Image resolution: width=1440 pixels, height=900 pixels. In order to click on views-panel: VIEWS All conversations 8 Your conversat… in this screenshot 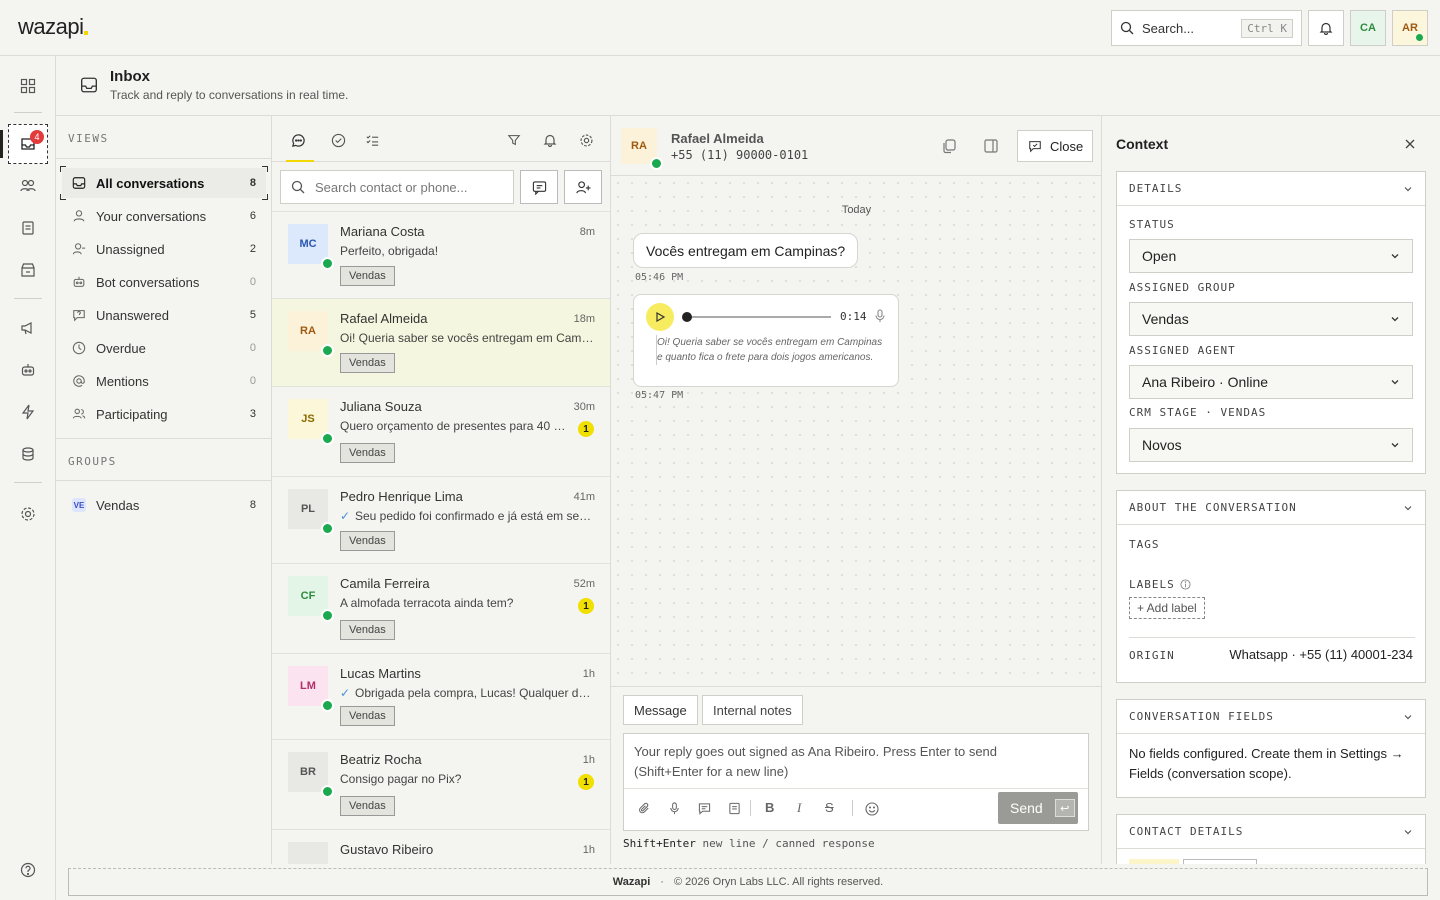, I will do `click(164, 490)`.